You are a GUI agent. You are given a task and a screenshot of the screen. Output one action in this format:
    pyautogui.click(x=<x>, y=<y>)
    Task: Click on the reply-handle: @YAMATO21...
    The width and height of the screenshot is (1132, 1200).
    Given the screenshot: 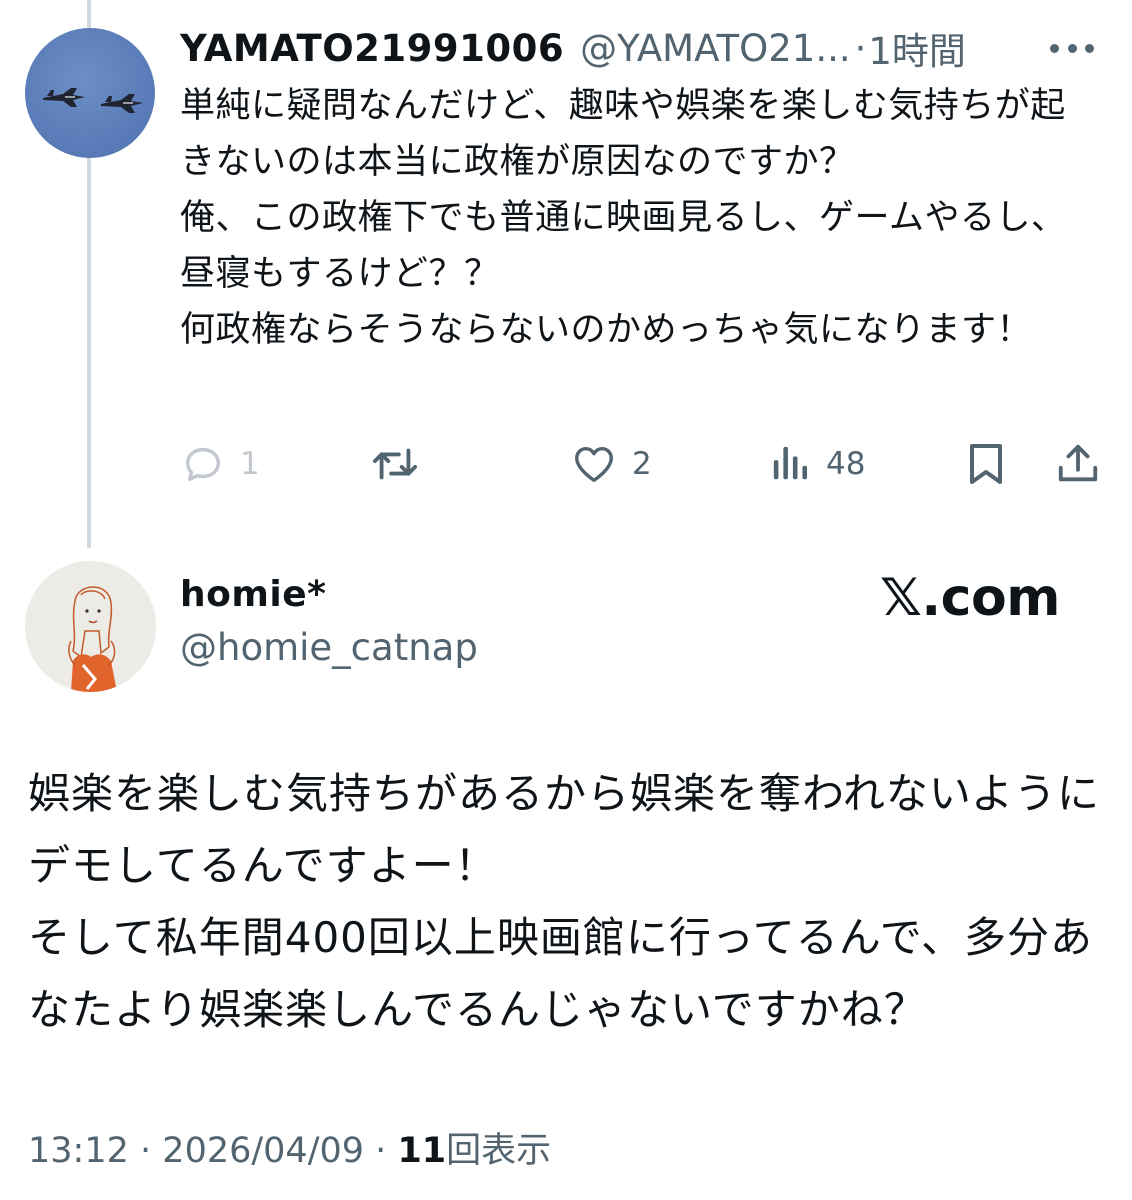 What is the action you would take?
    pyautogui.click(x=715, y=48)
    